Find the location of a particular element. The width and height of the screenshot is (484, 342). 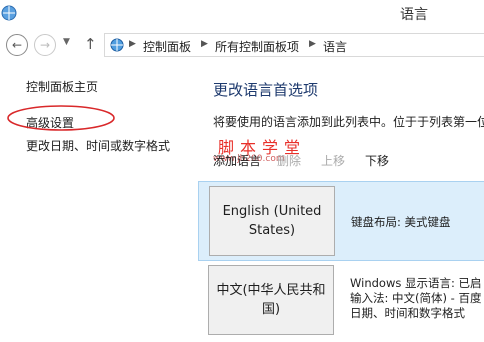

language-button-chinese: 中文(中华人民共和国) is located at coordinates (271, 300).